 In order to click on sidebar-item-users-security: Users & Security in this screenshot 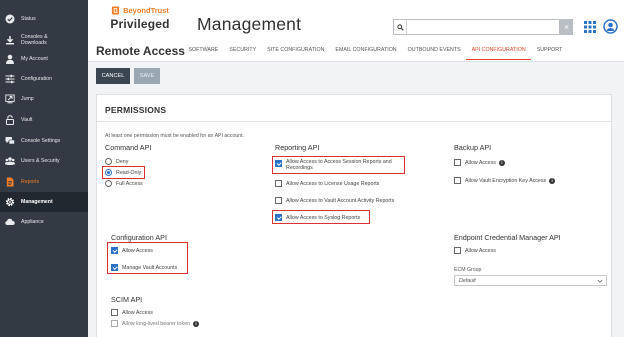, I will do `click(44, 161)`.